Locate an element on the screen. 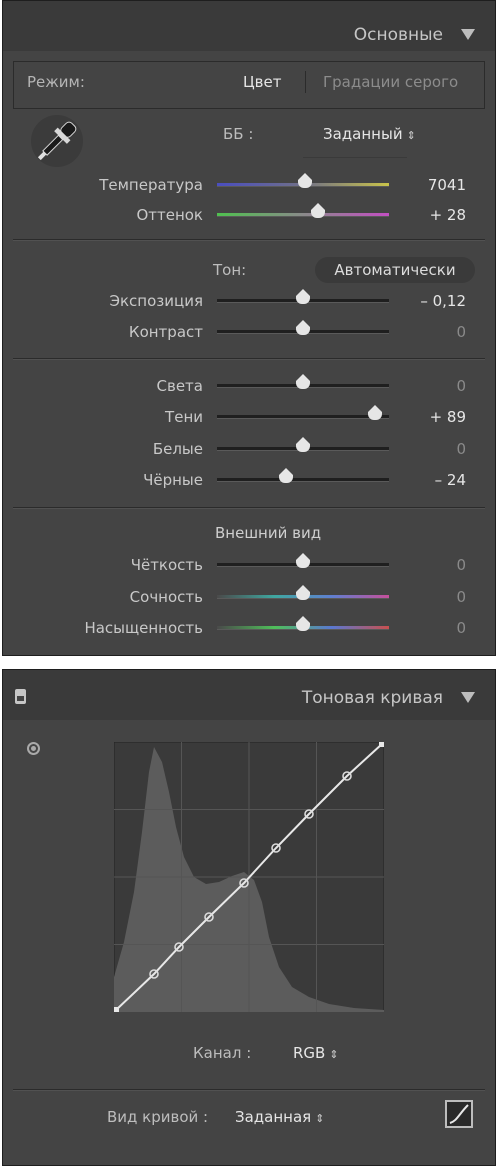  curve-edit-icon is located at coordinates (459, 1114).